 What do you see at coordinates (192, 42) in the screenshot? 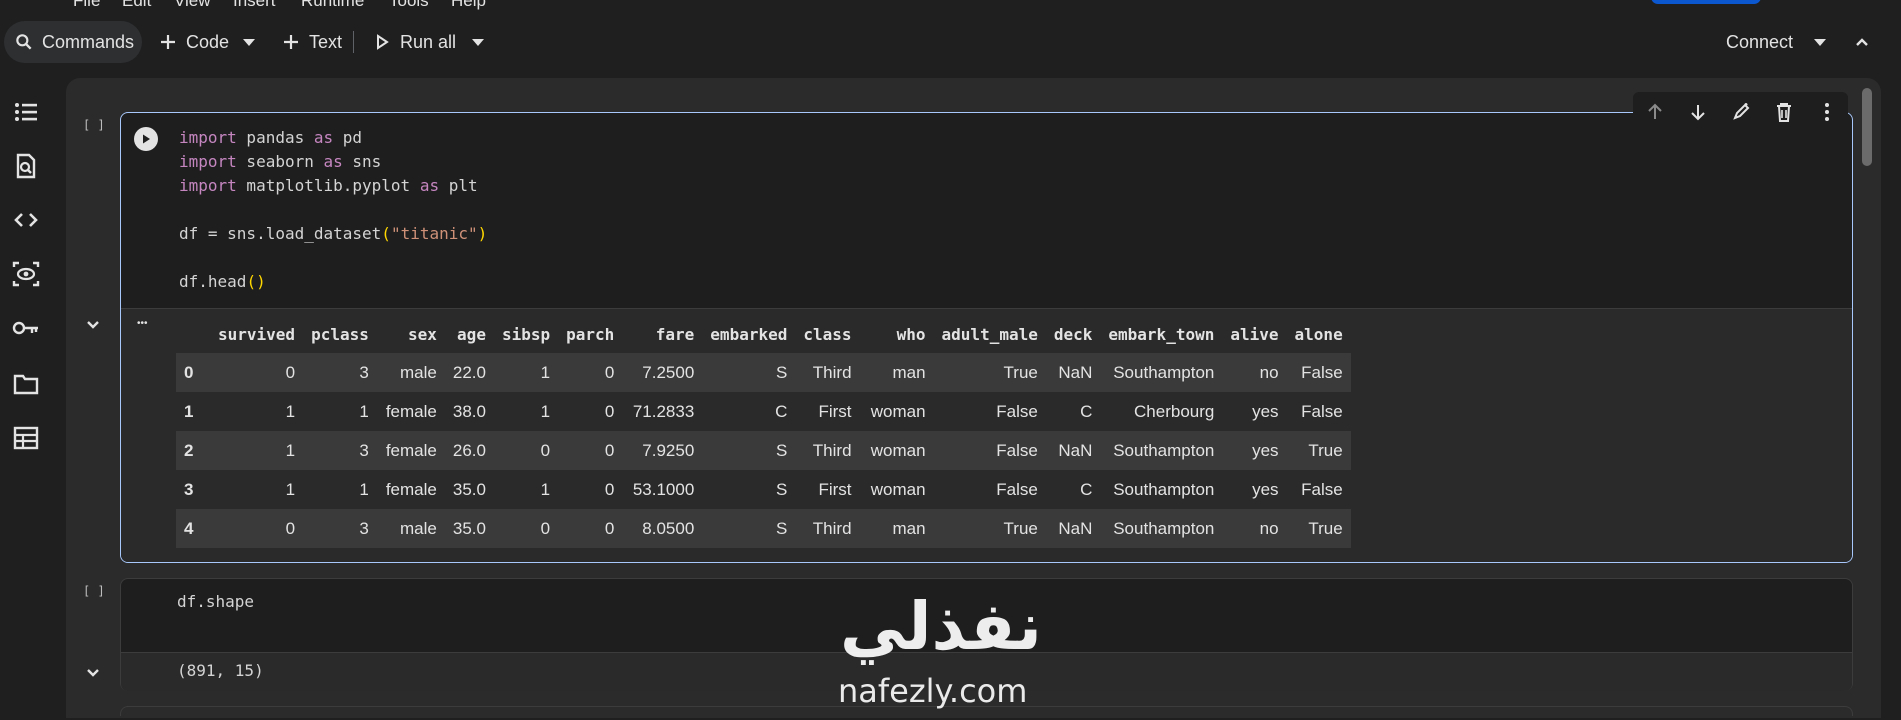
I see `add-code-button: Code` at bounding box center [192, 42].